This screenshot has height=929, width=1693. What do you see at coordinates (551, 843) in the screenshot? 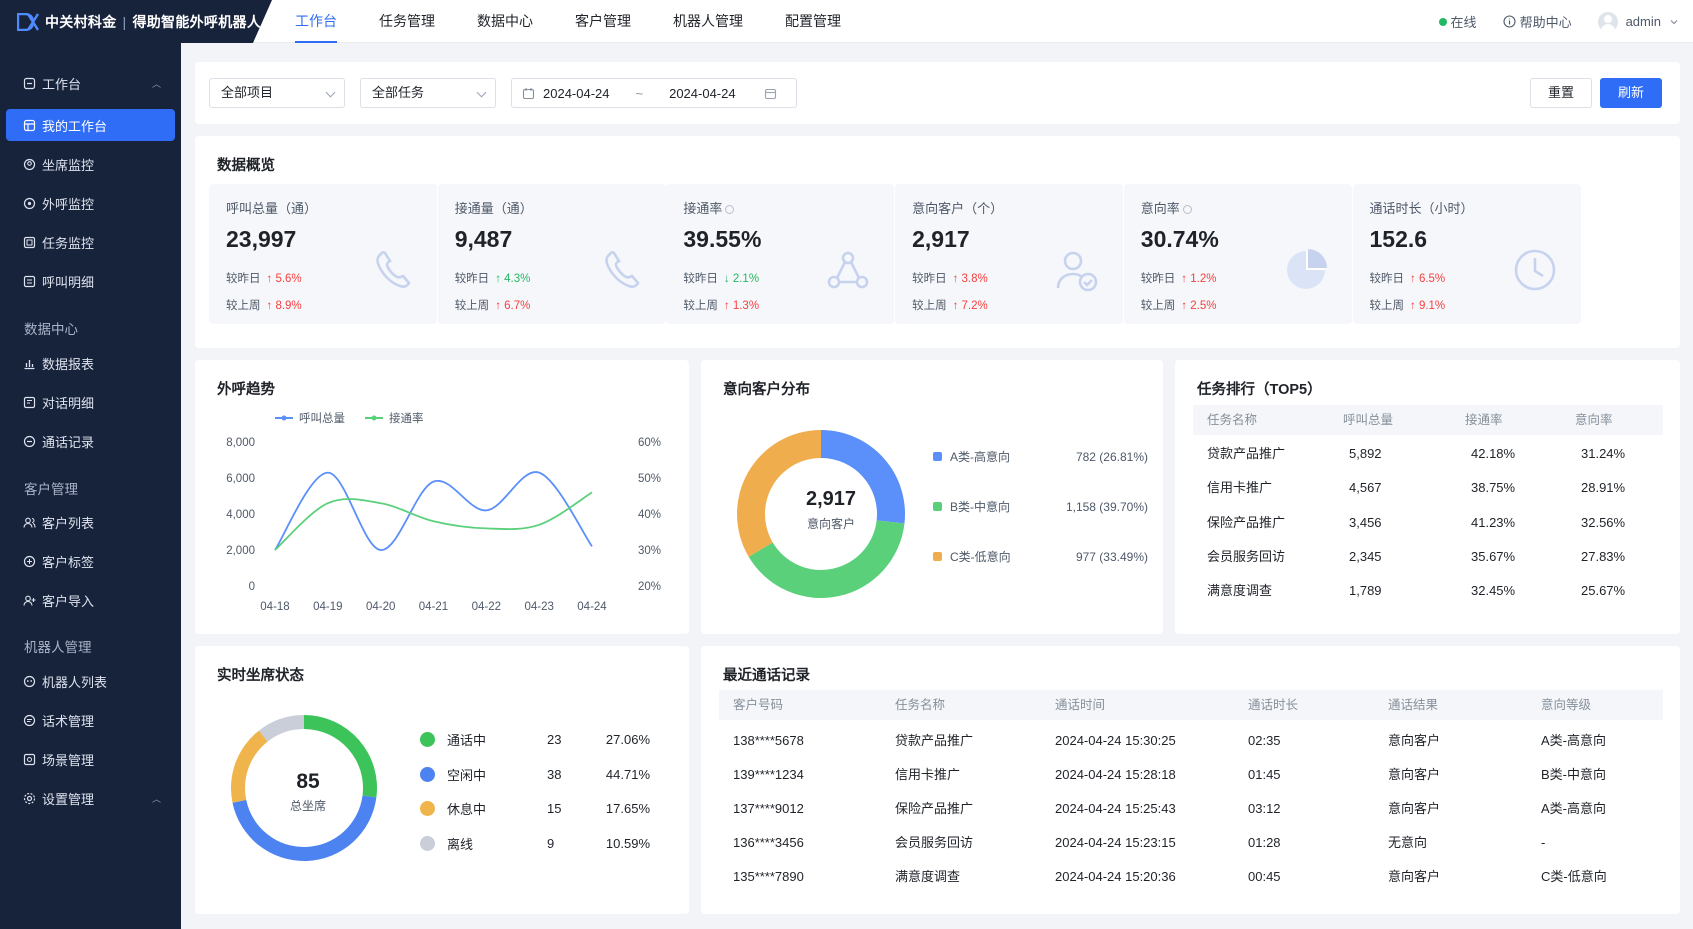
I see `status-count: 9` at bounding box center [551, 843].